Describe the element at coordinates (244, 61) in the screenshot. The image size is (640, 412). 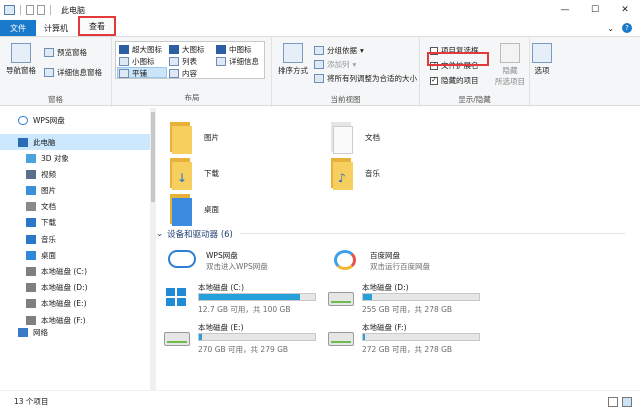
I see `details-label: 详细信息` at that location.